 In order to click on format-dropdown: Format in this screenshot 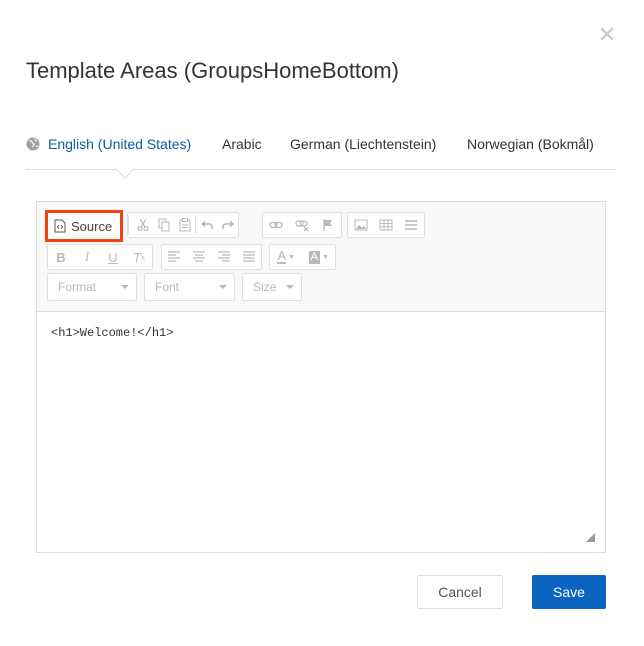, I will do `click(92, 287)`.